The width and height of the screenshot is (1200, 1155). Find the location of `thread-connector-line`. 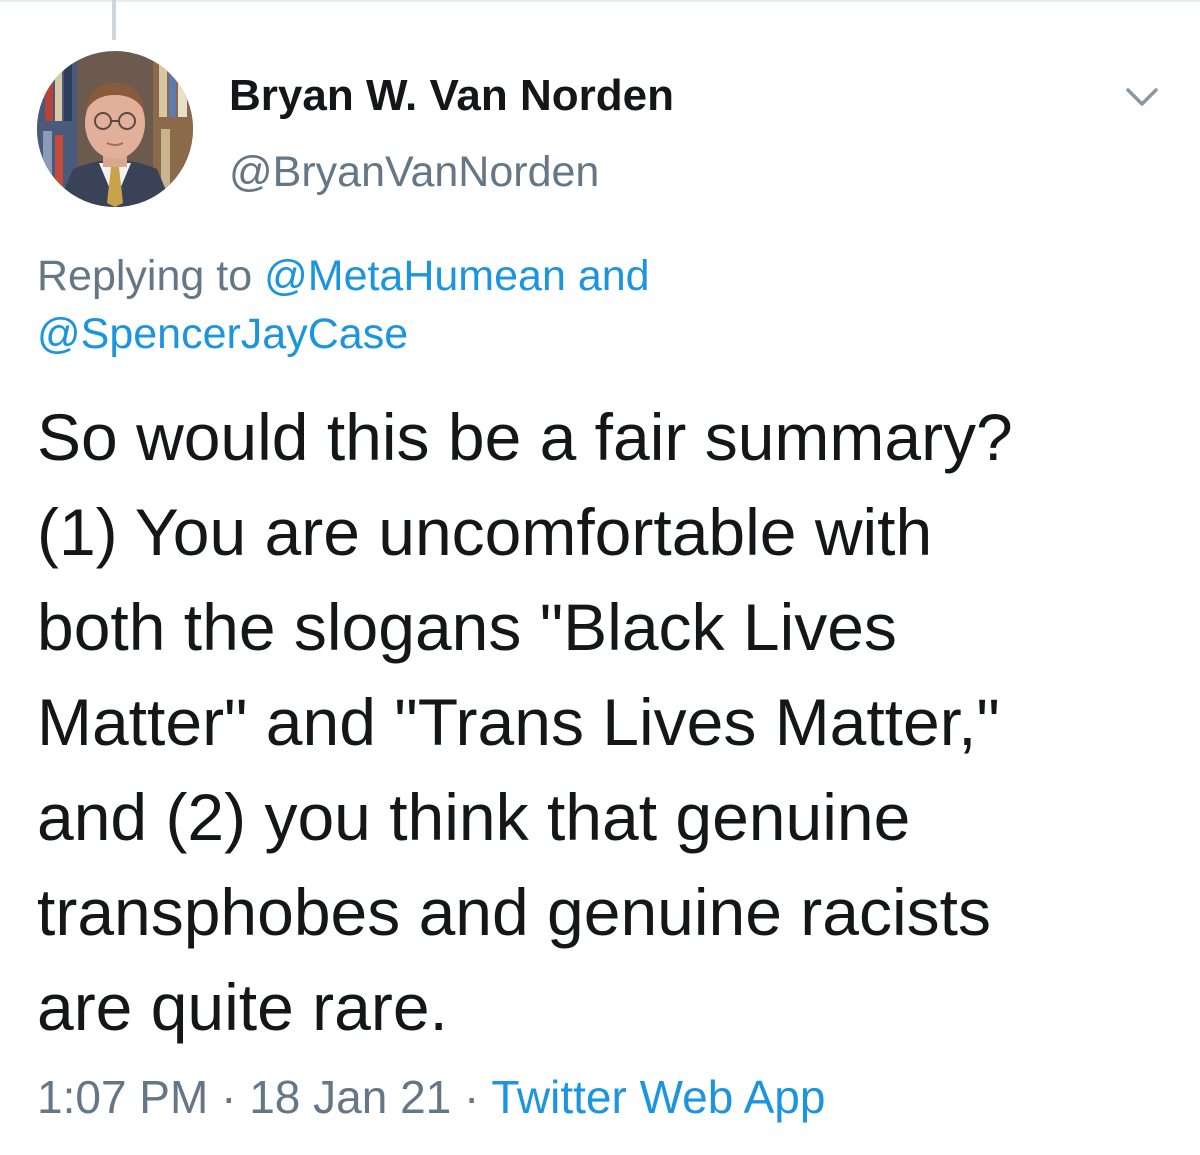

thread-connector-line is located at coordinates (114, 20).